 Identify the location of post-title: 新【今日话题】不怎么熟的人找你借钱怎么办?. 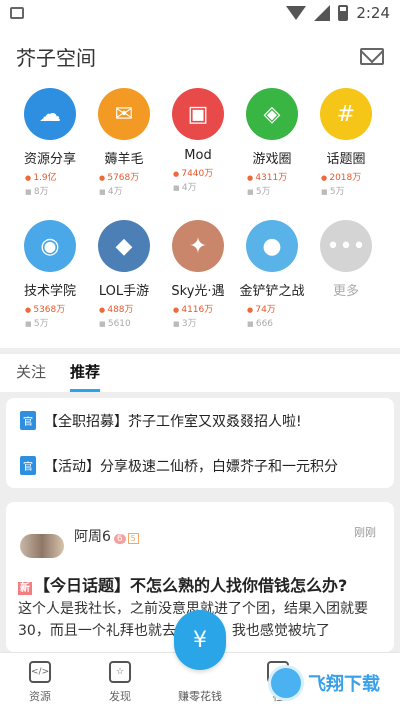
(182, 584).